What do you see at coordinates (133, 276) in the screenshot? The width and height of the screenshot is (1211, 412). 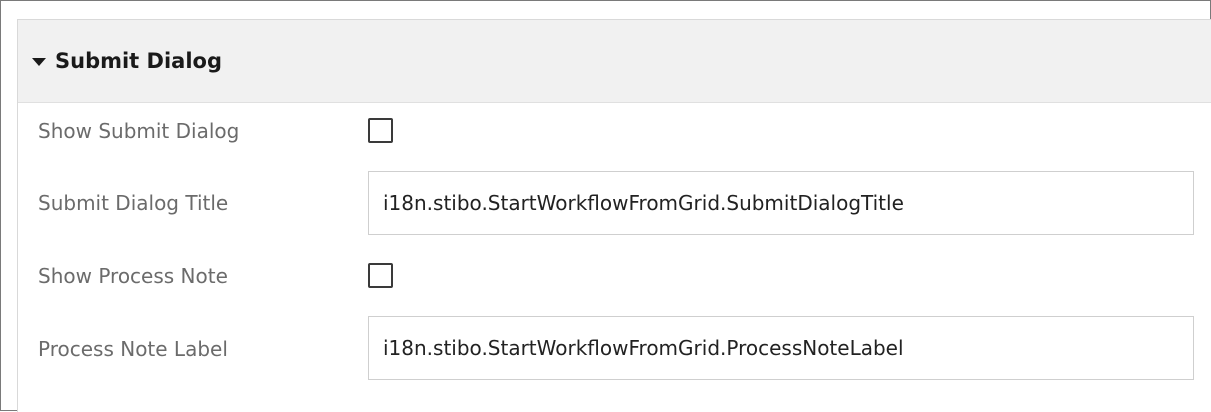 I see `show-process-note-label: Show Process Note` at bounding box center [133, 276].